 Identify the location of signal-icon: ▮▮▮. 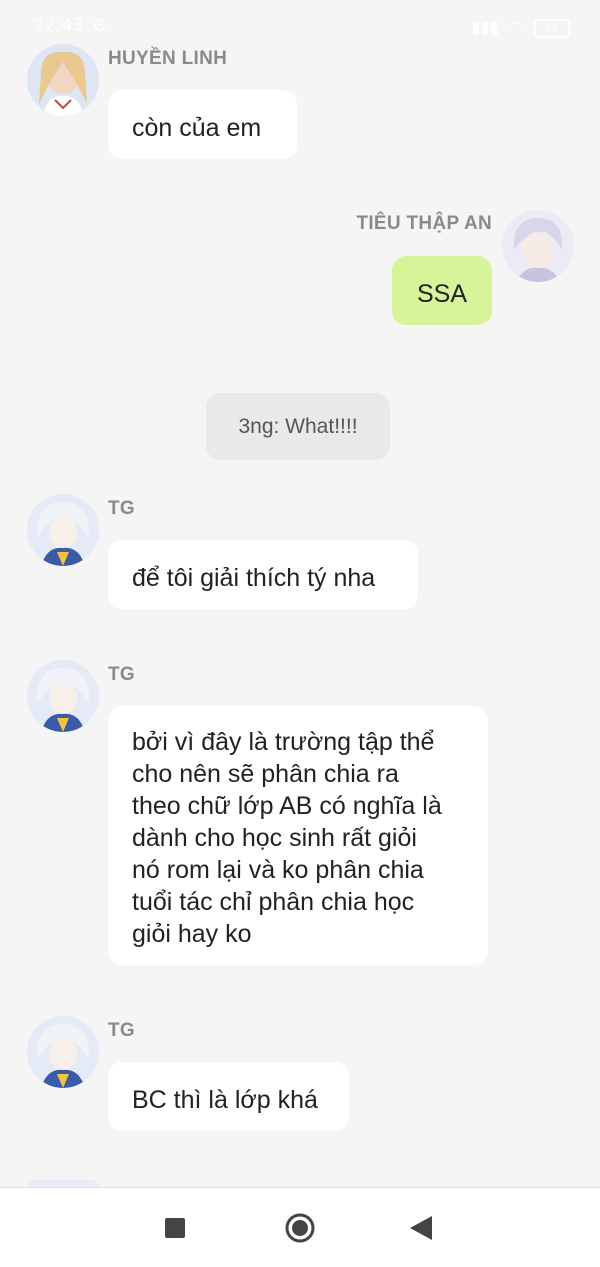
(485, 28).